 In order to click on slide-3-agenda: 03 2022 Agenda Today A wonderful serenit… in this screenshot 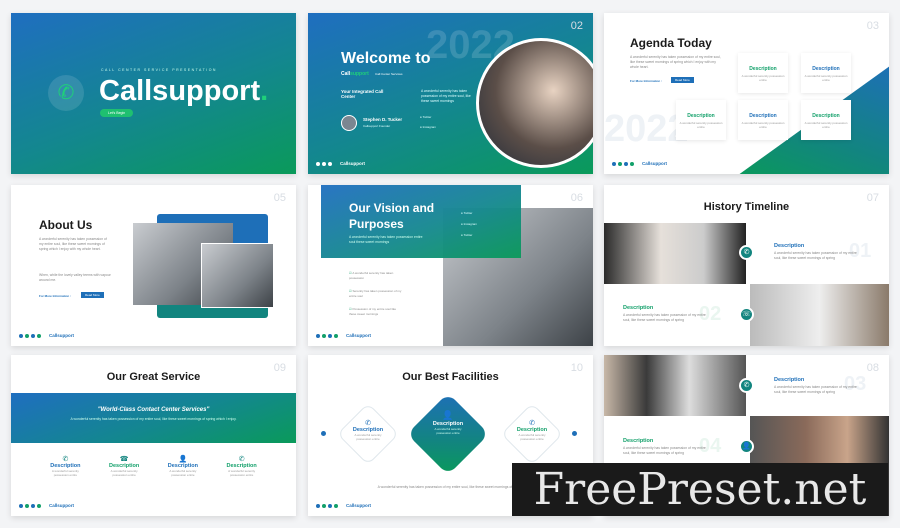, I will do `click(746, 93)`.